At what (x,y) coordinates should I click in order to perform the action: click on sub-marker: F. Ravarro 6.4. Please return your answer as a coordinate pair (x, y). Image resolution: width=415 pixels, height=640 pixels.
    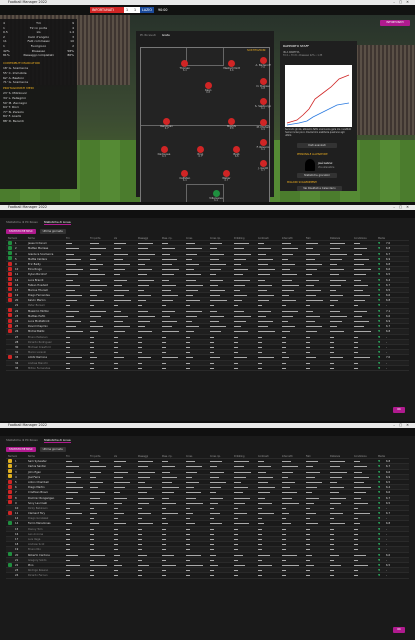
    Looking at the image, I should click on (263, 145).